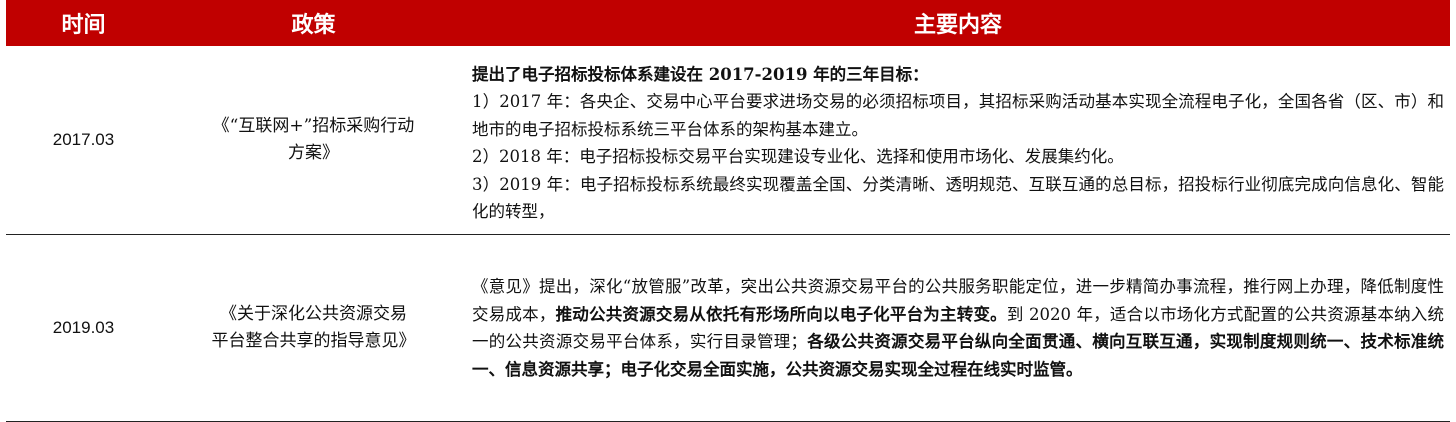 This screenshot has height=422, width=1456. Describe the element at coordinates (313, 140) in the screenshot. I see `row-policy: 《“互联网+”招标采购行动 方案》` at that location.